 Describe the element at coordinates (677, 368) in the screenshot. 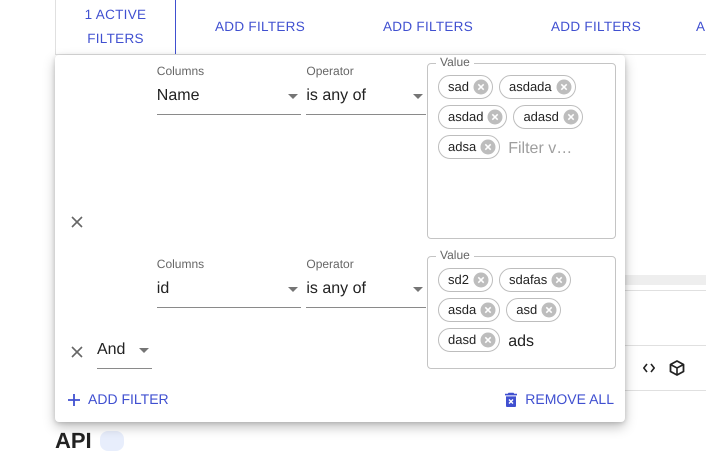

I see `cube-icon` at that location.